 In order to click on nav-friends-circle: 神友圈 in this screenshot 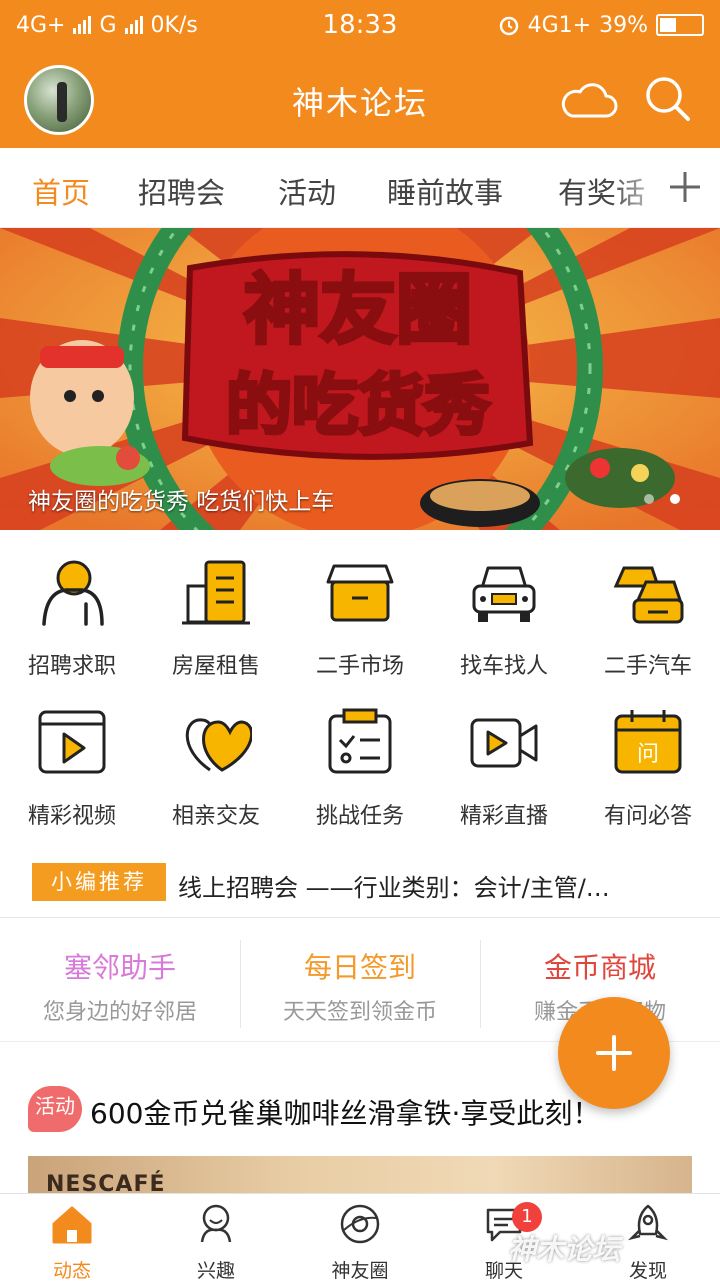, I will do `click(360, 1238)`.